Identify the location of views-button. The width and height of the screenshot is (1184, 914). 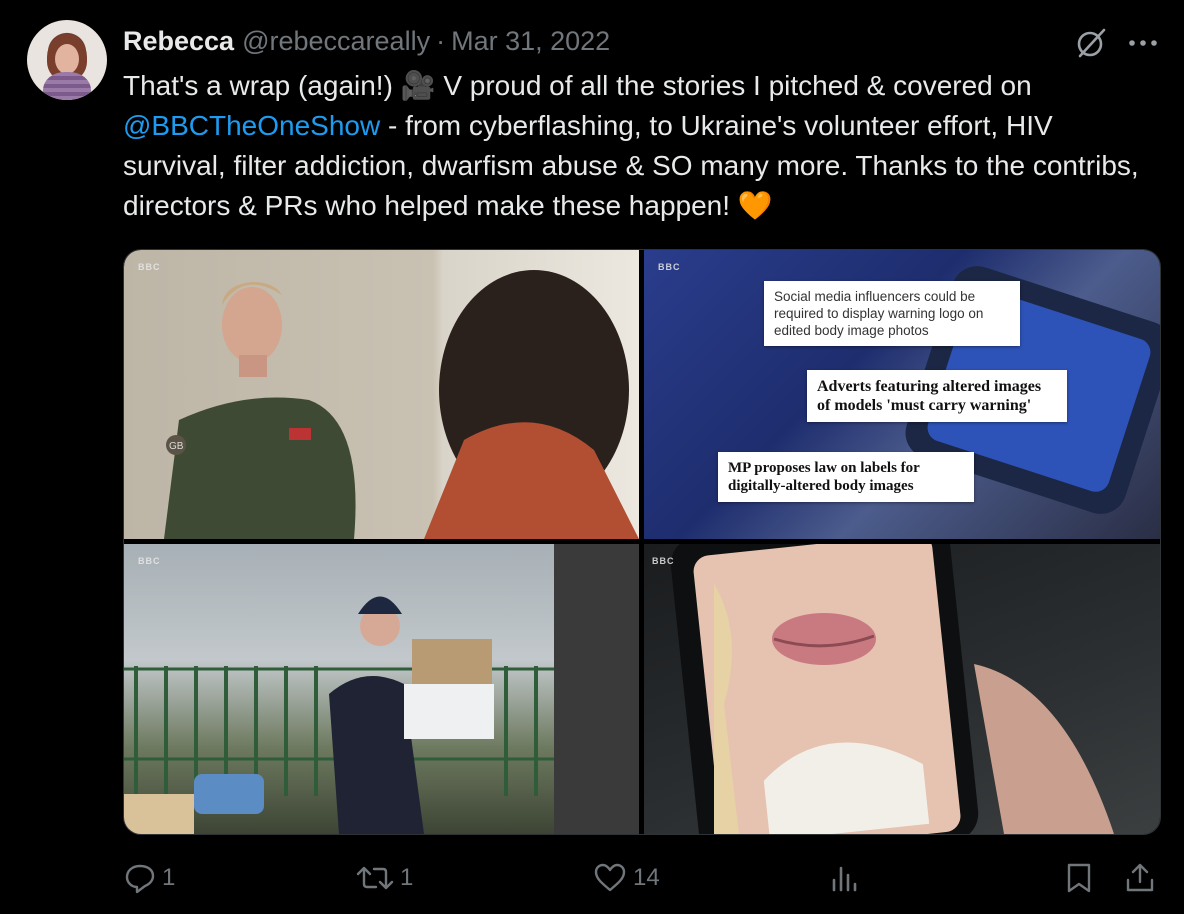
(845, 878).